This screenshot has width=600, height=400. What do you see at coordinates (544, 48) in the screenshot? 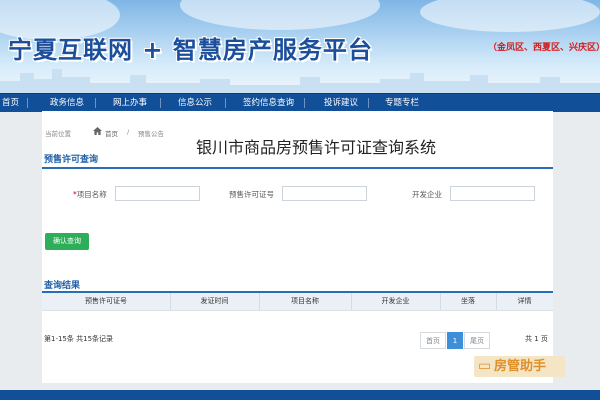
I see `district-list: （金凤区、西夏区、兴庆区）` at bounding box center [544, 48].